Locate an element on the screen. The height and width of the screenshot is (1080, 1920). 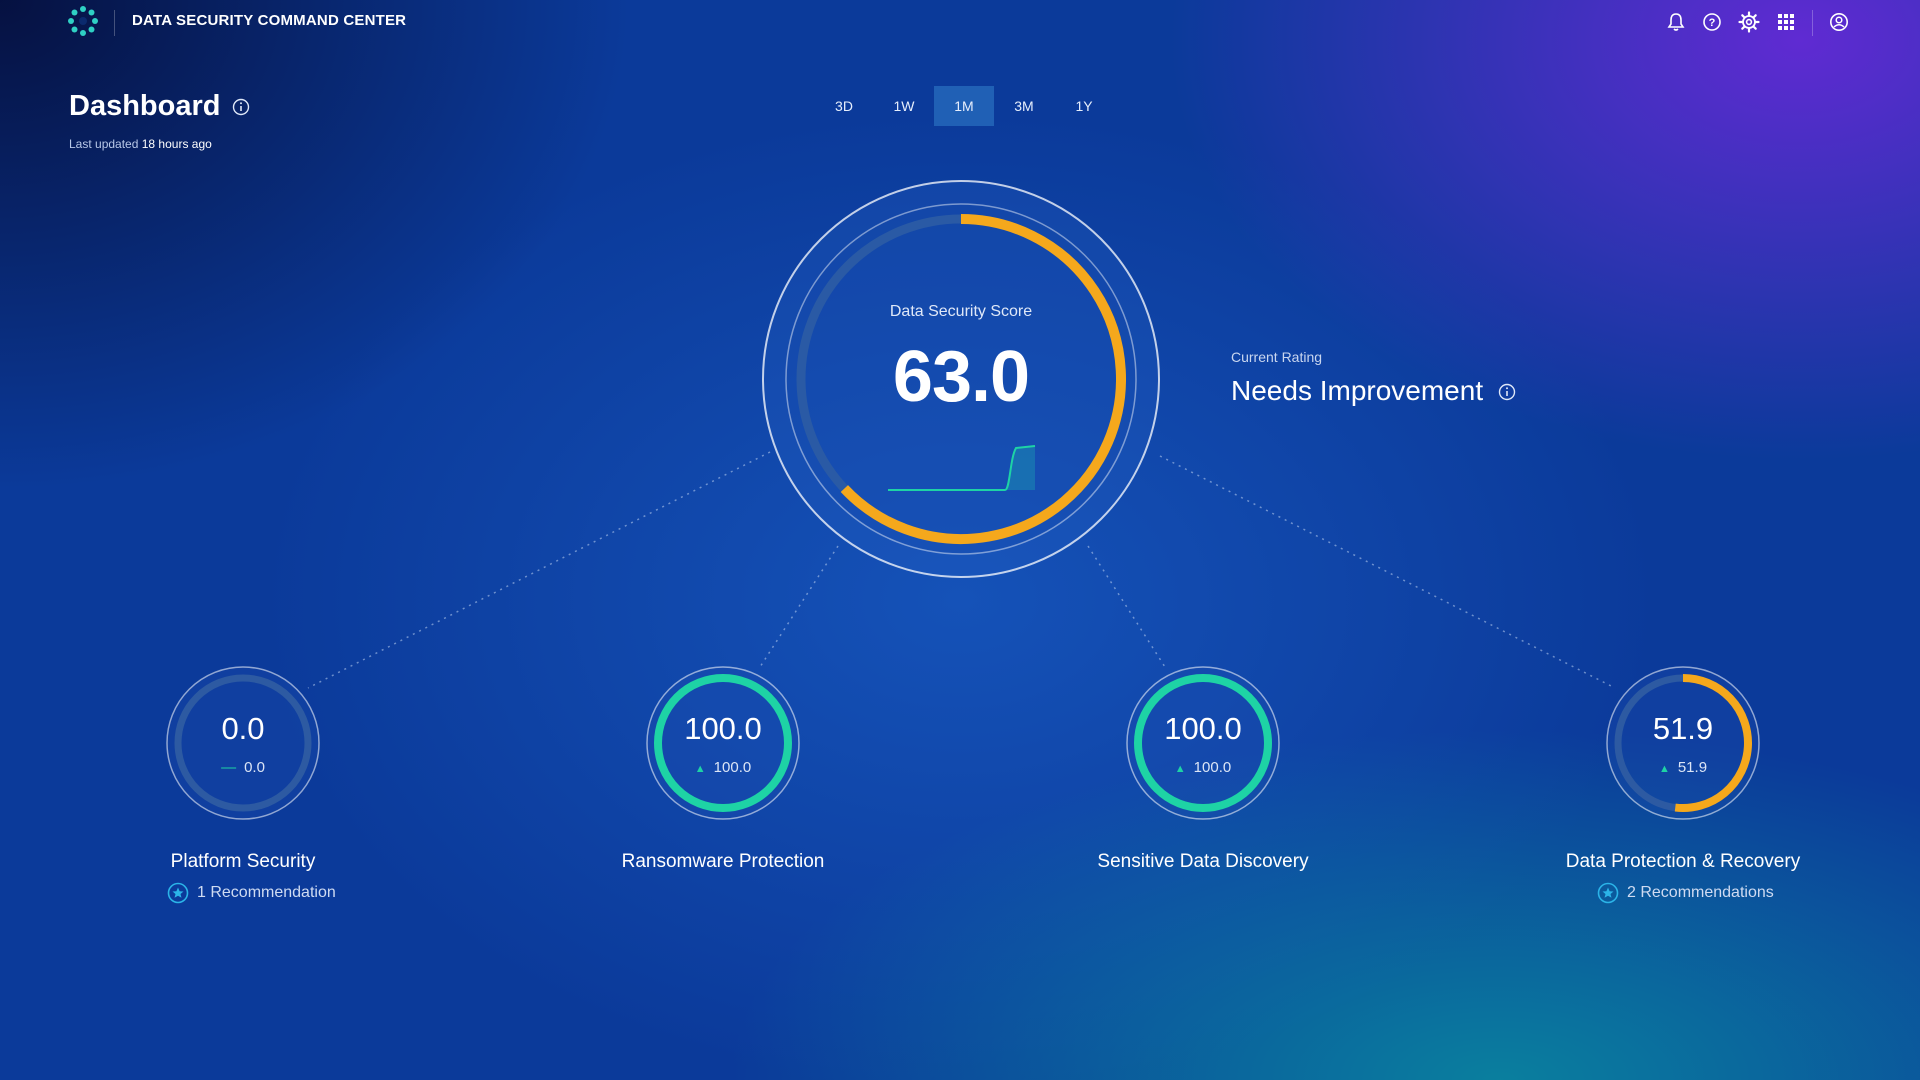
rating-value: Needs Improvement is located at coordinates (1357, 390).